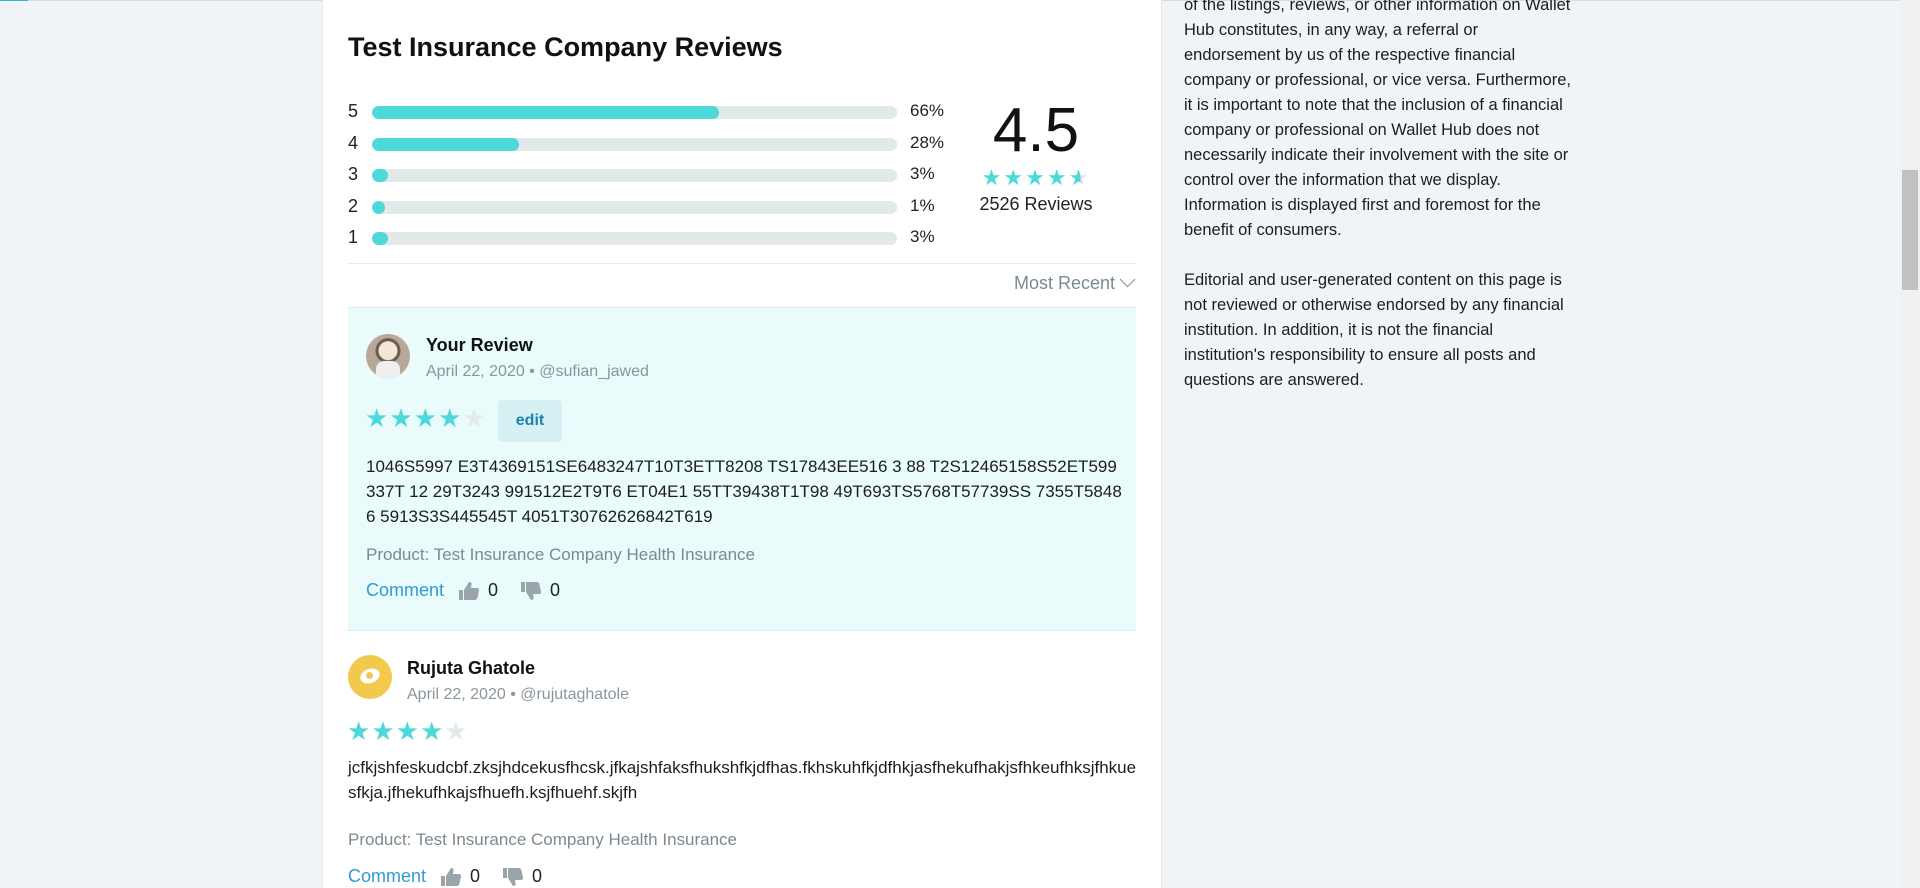  I want to click on edit-button: edit, so click(530, 421).